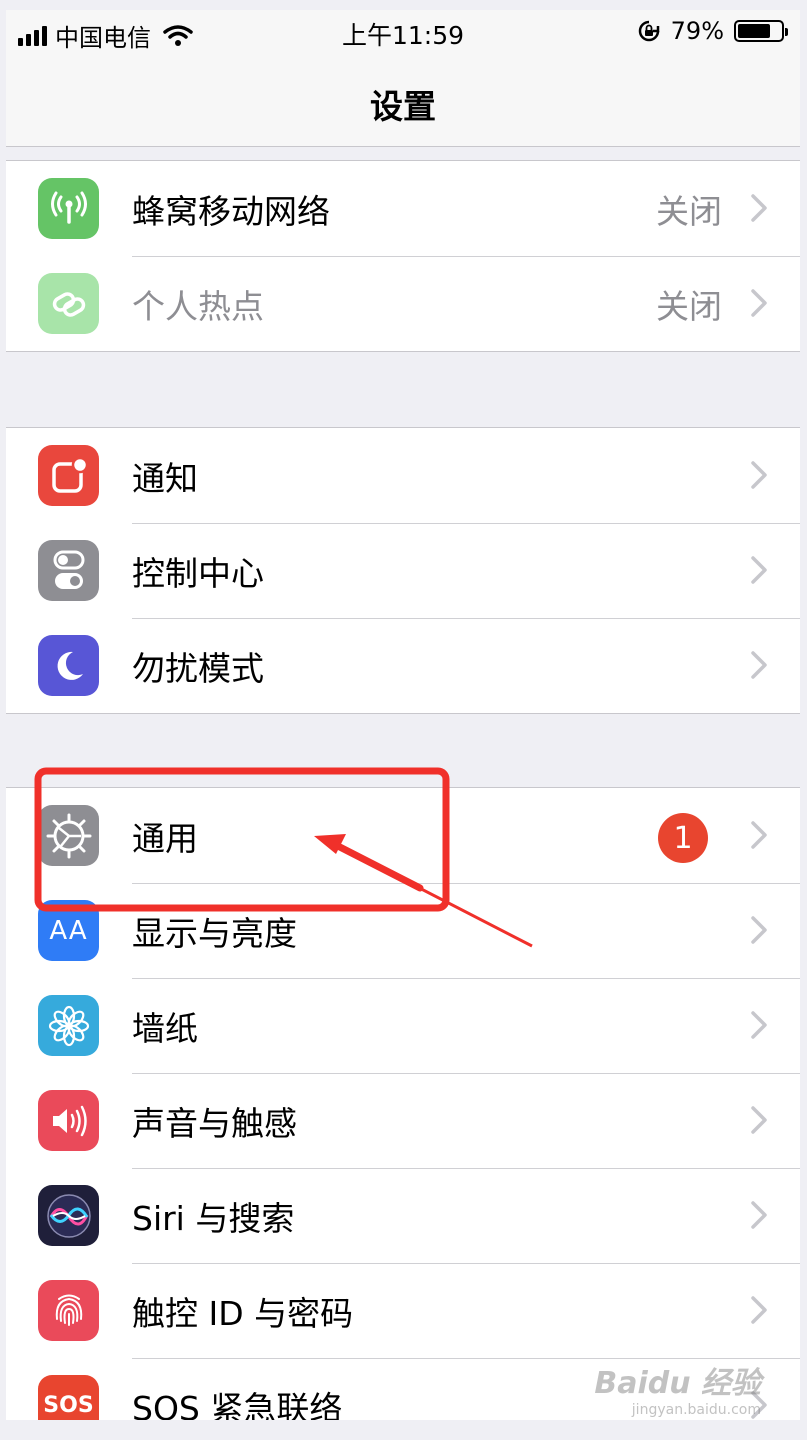 Image resolution: width=807 pixels, height=1440 pixels. I want to click on fingerprint-icon, so click(68, 1310).